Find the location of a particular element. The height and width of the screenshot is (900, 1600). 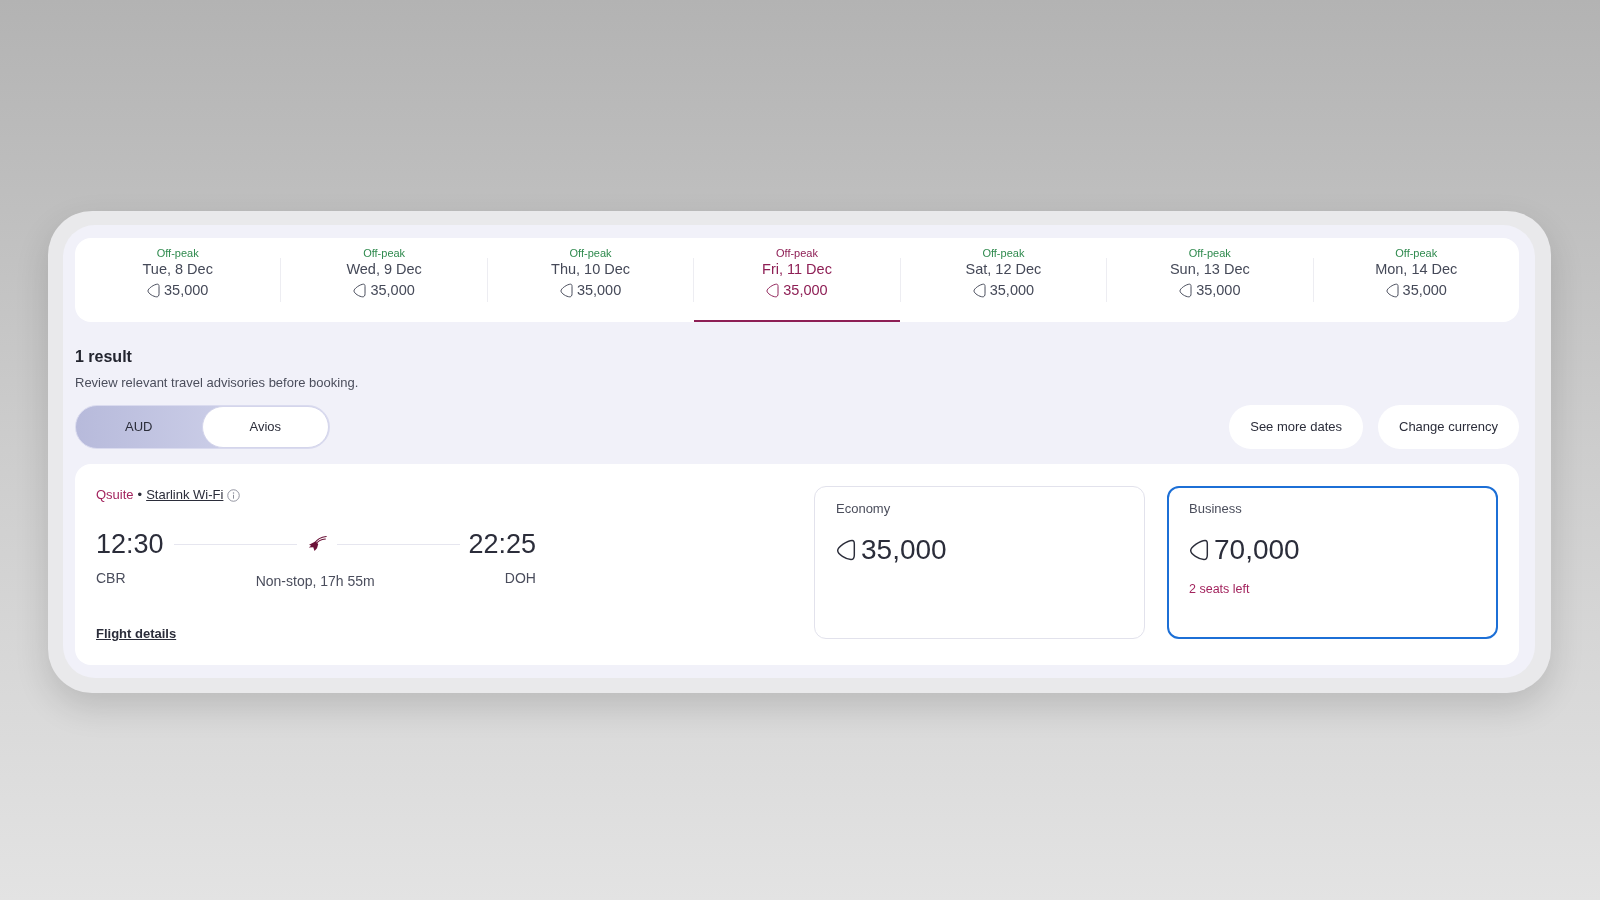

departure-time: 12:30 is located at coordinates (130, 544).